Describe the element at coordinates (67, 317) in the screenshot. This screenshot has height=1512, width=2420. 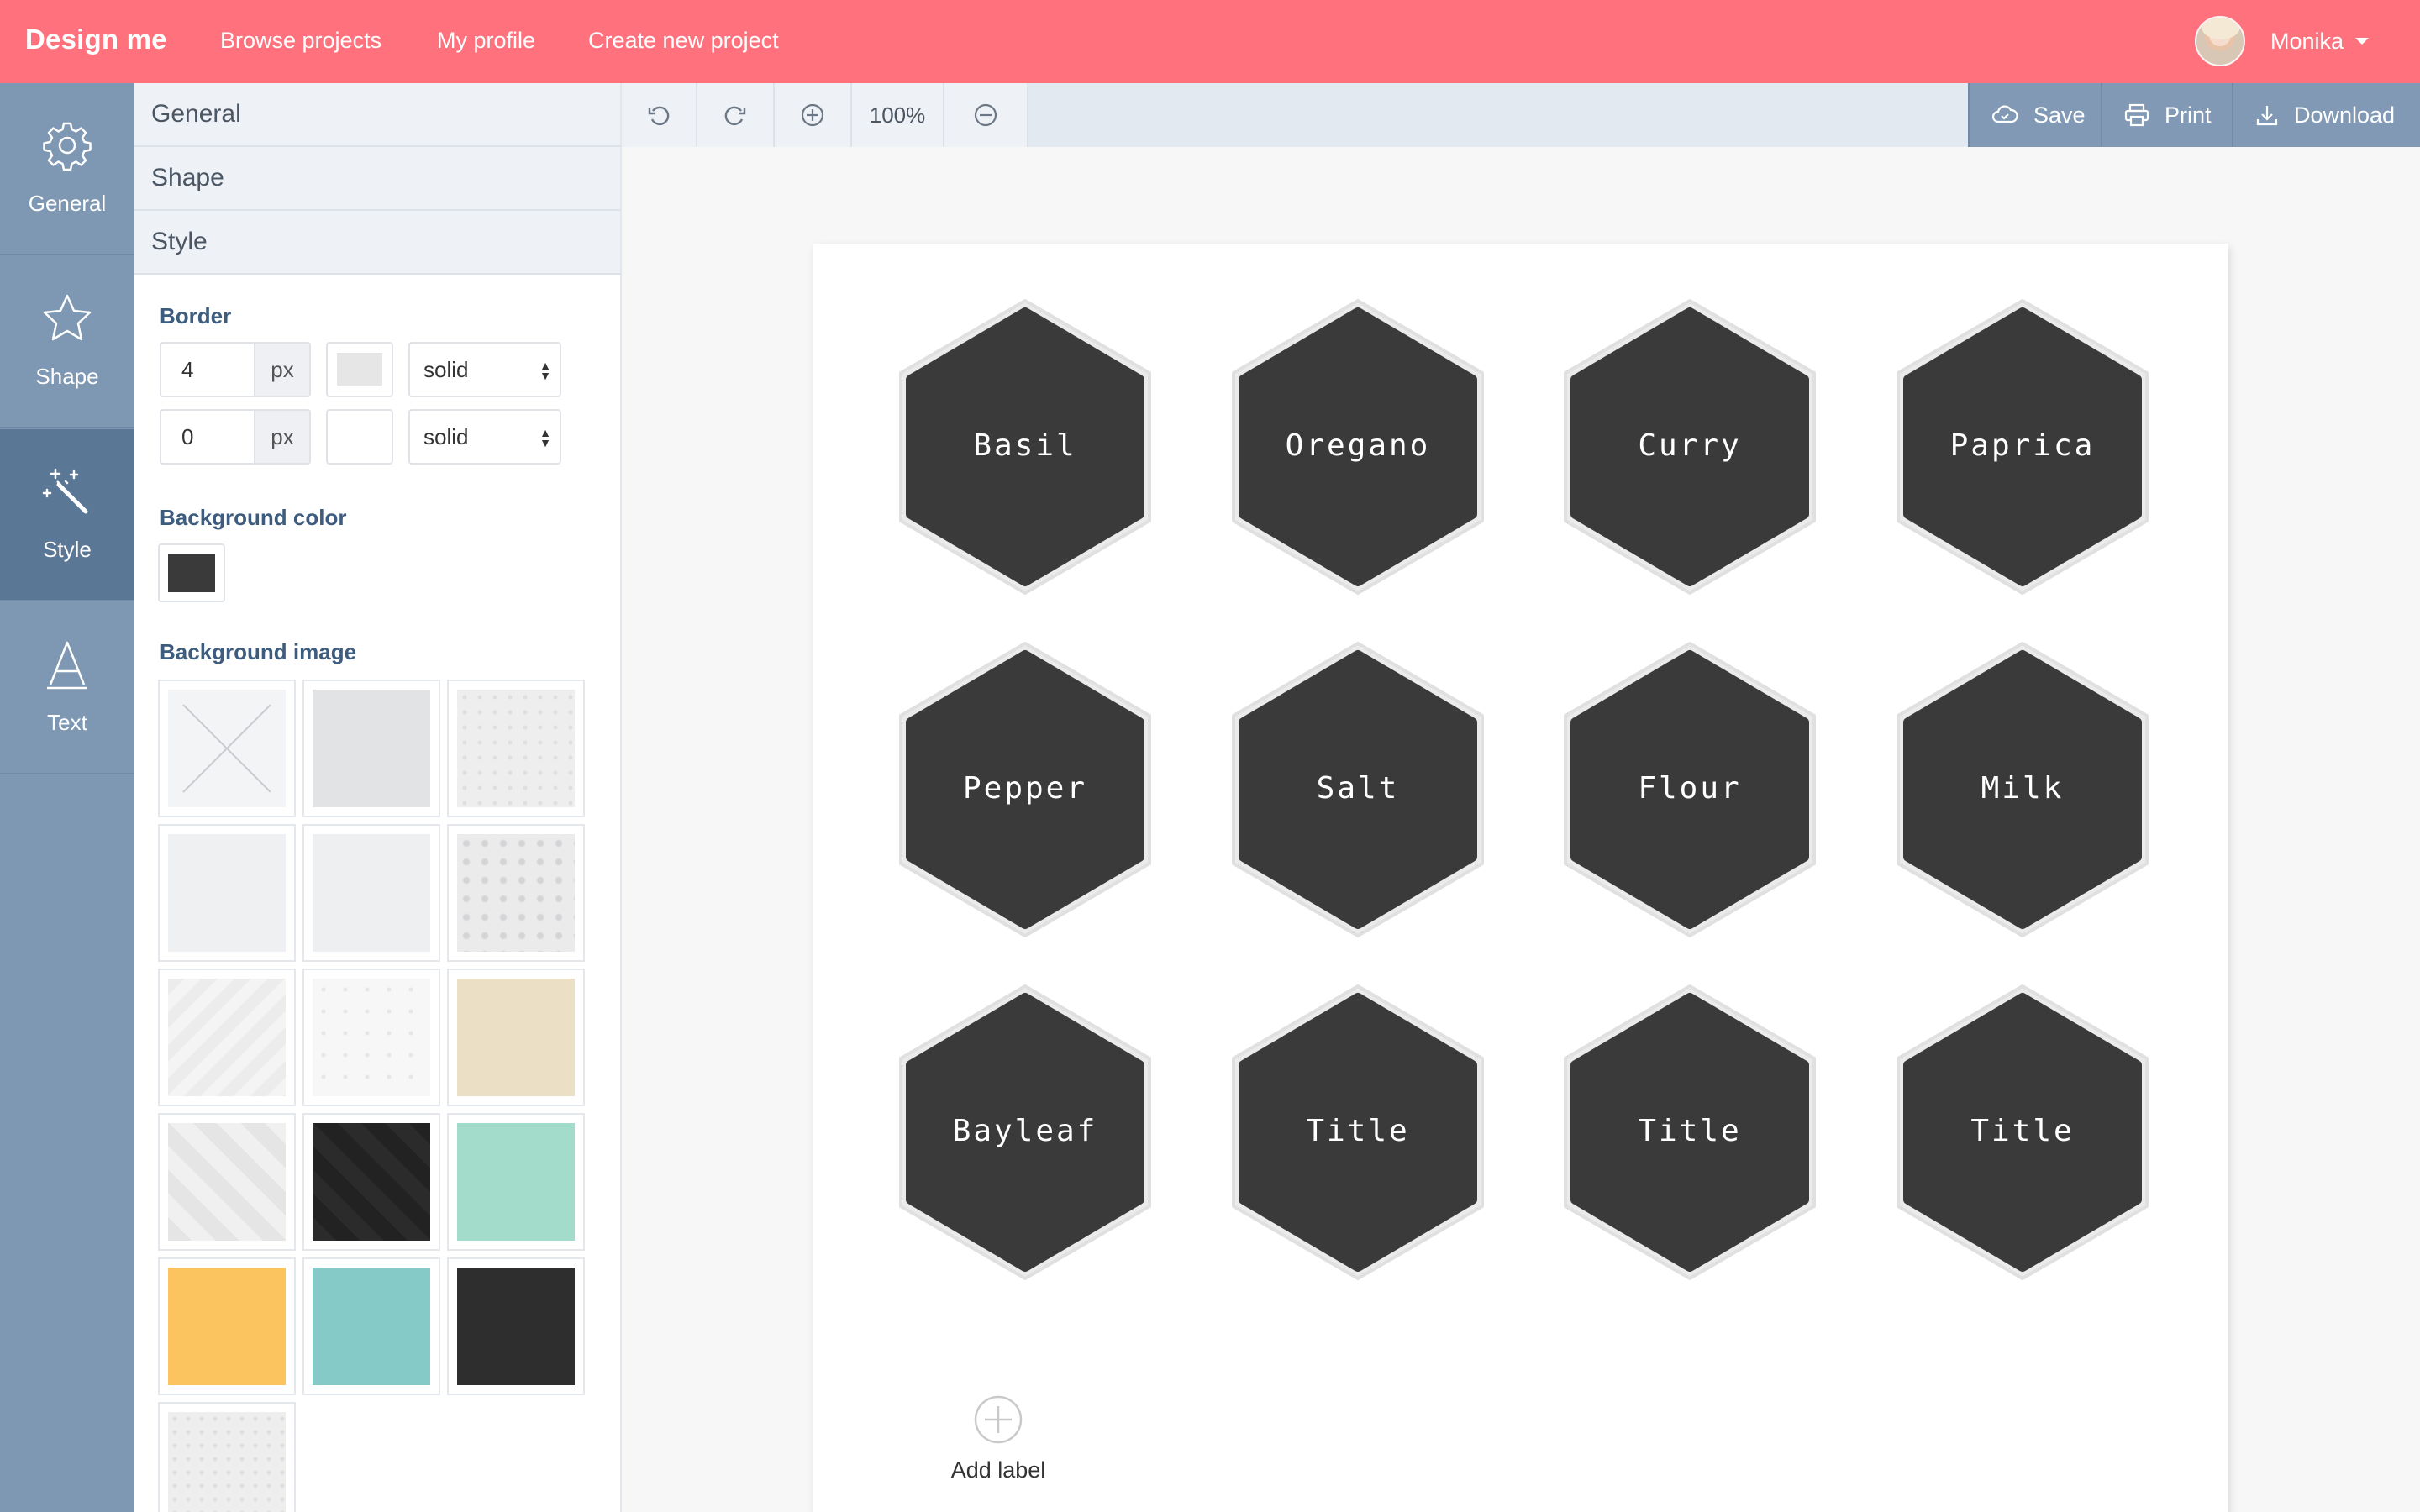
I see `star-icon` at that location.